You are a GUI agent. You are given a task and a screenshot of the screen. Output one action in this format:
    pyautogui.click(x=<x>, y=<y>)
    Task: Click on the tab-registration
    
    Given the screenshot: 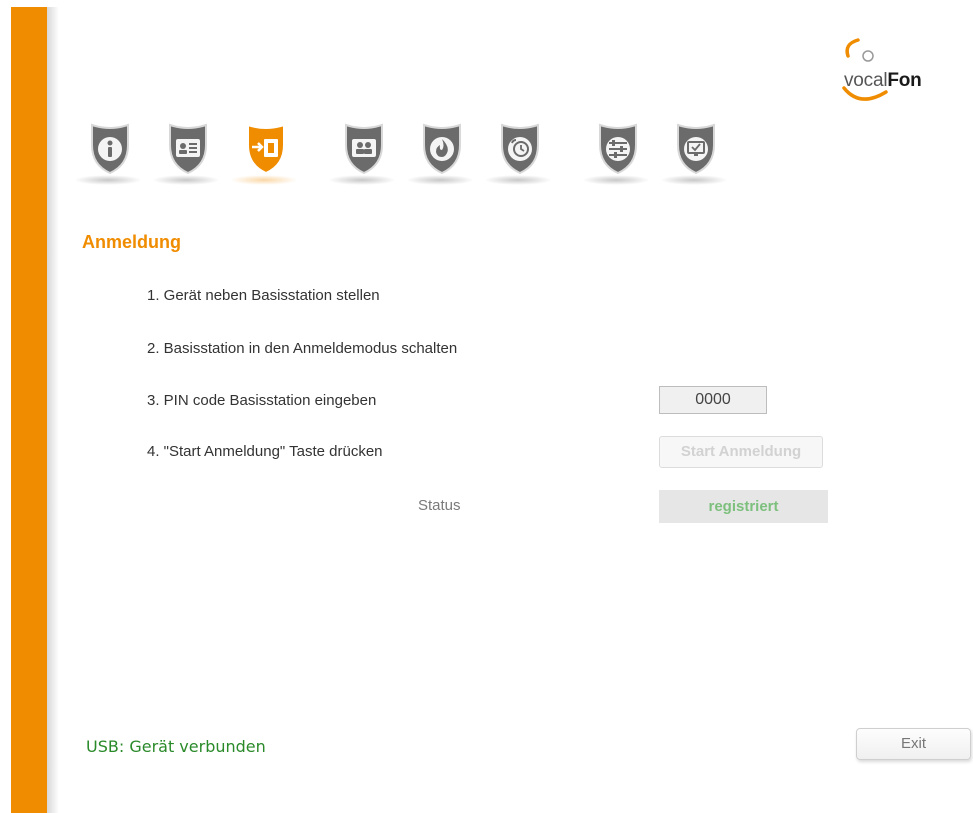 What is the action you would take?
    pyautogui.click(x=266, y=152)
    